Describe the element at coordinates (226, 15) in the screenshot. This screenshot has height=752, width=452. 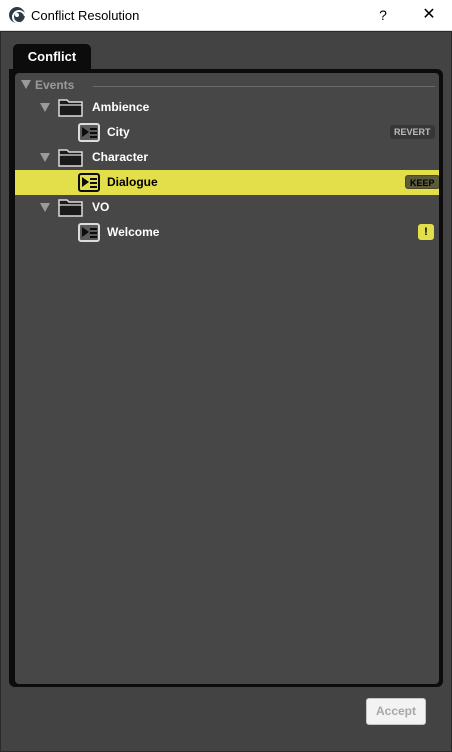
I see `title-bar: Conflict Resolution ? ✕` at that location.